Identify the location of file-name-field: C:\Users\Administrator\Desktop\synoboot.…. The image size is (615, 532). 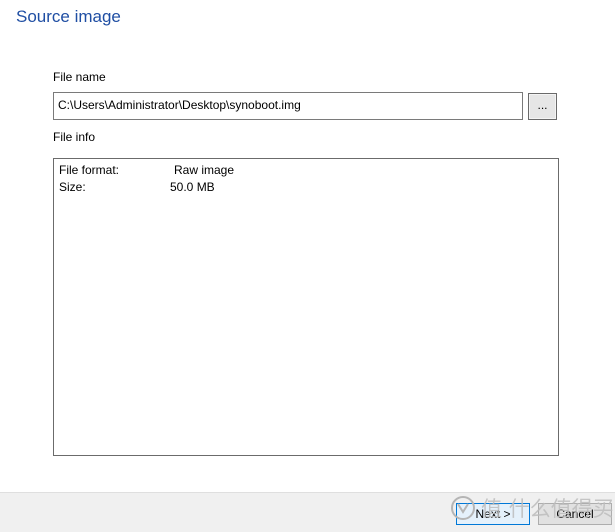
(288, 106).